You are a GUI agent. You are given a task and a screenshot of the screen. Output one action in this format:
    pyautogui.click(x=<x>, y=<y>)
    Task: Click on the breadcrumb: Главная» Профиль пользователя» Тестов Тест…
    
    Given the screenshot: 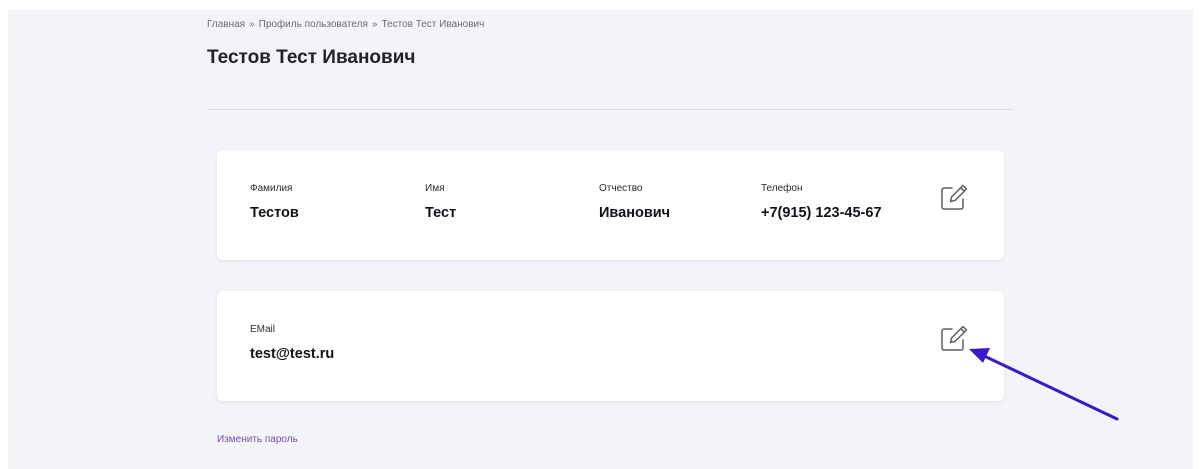 What is the action you would take?
    pyautogui.click(x=345, y=24)
    